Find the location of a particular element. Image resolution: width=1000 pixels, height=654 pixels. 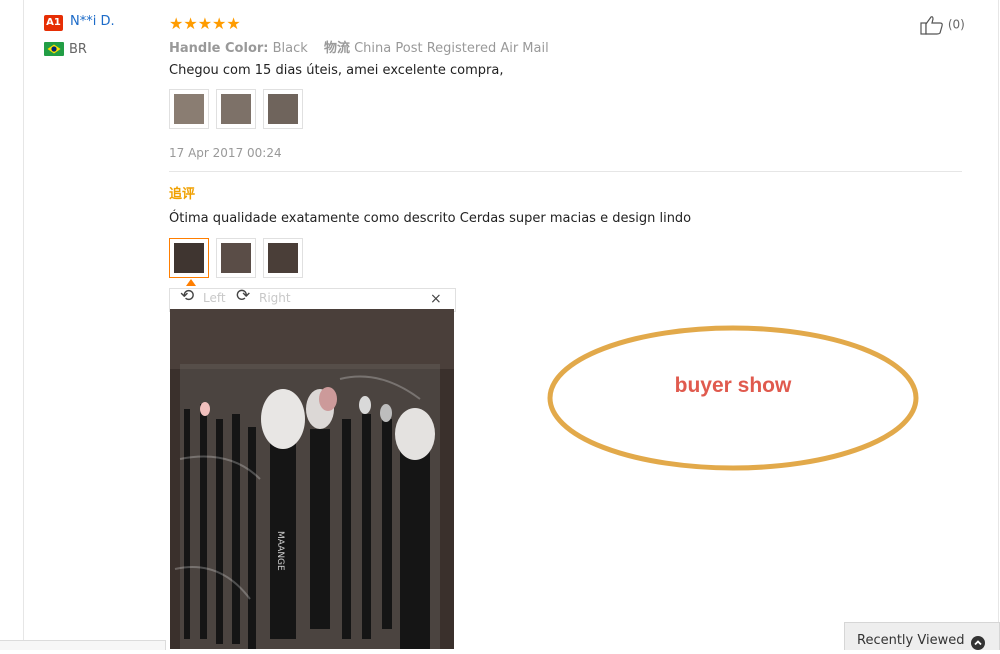

rotate-right-button: Right is located at coordinates (275, 298).